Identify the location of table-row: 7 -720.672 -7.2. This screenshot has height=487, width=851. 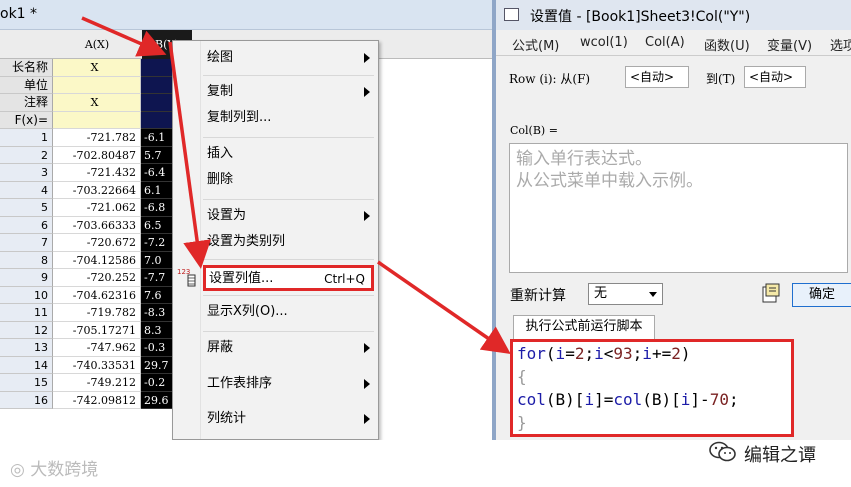
(96, 243).